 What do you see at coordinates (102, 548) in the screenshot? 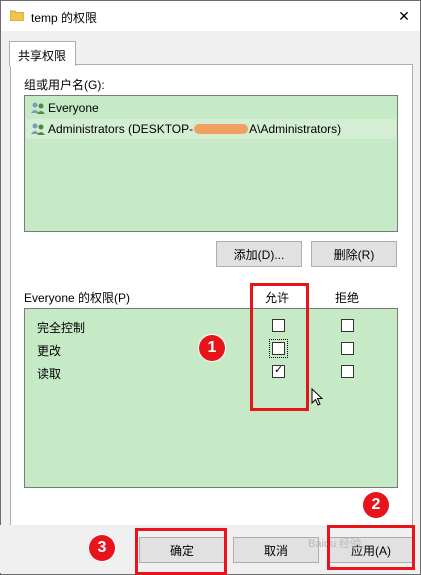
I see `annotation-badge-3: 3` at bounding box center [102, 548].